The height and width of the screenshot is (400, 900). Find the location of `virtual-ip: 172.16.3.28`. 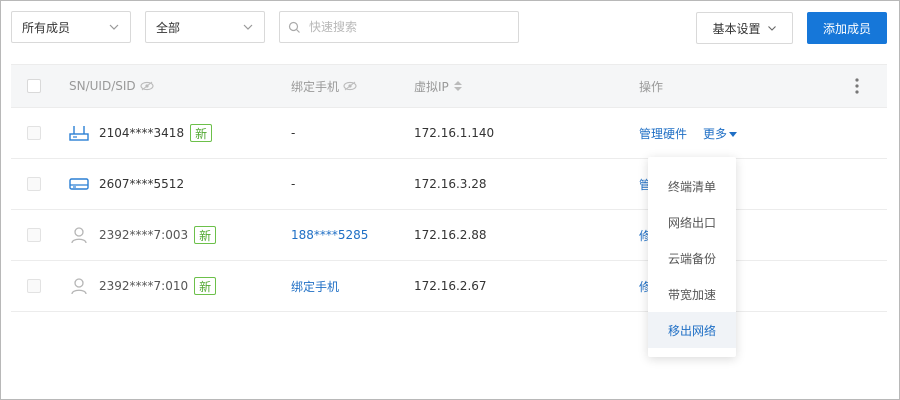

virtual-ip: 172.16.3.28 is located at coordinates (450, 184).